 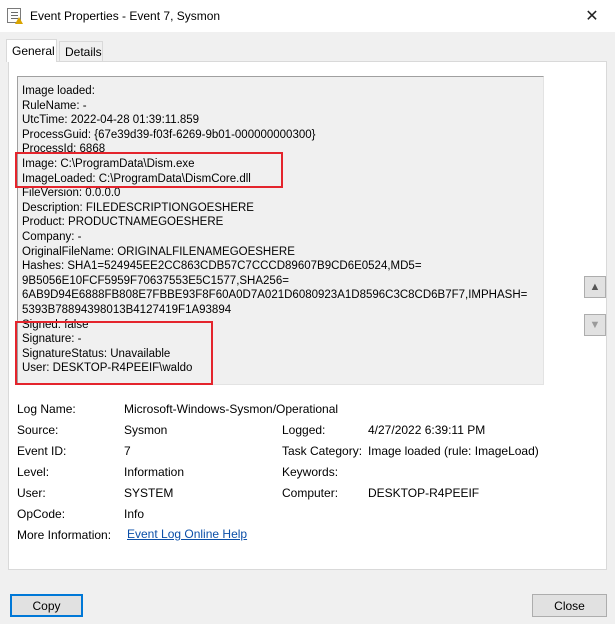 What do you see at coordinates (15, 16) in the screenshot?
I see `event-properties-icon` at bounding box center [15, 16].